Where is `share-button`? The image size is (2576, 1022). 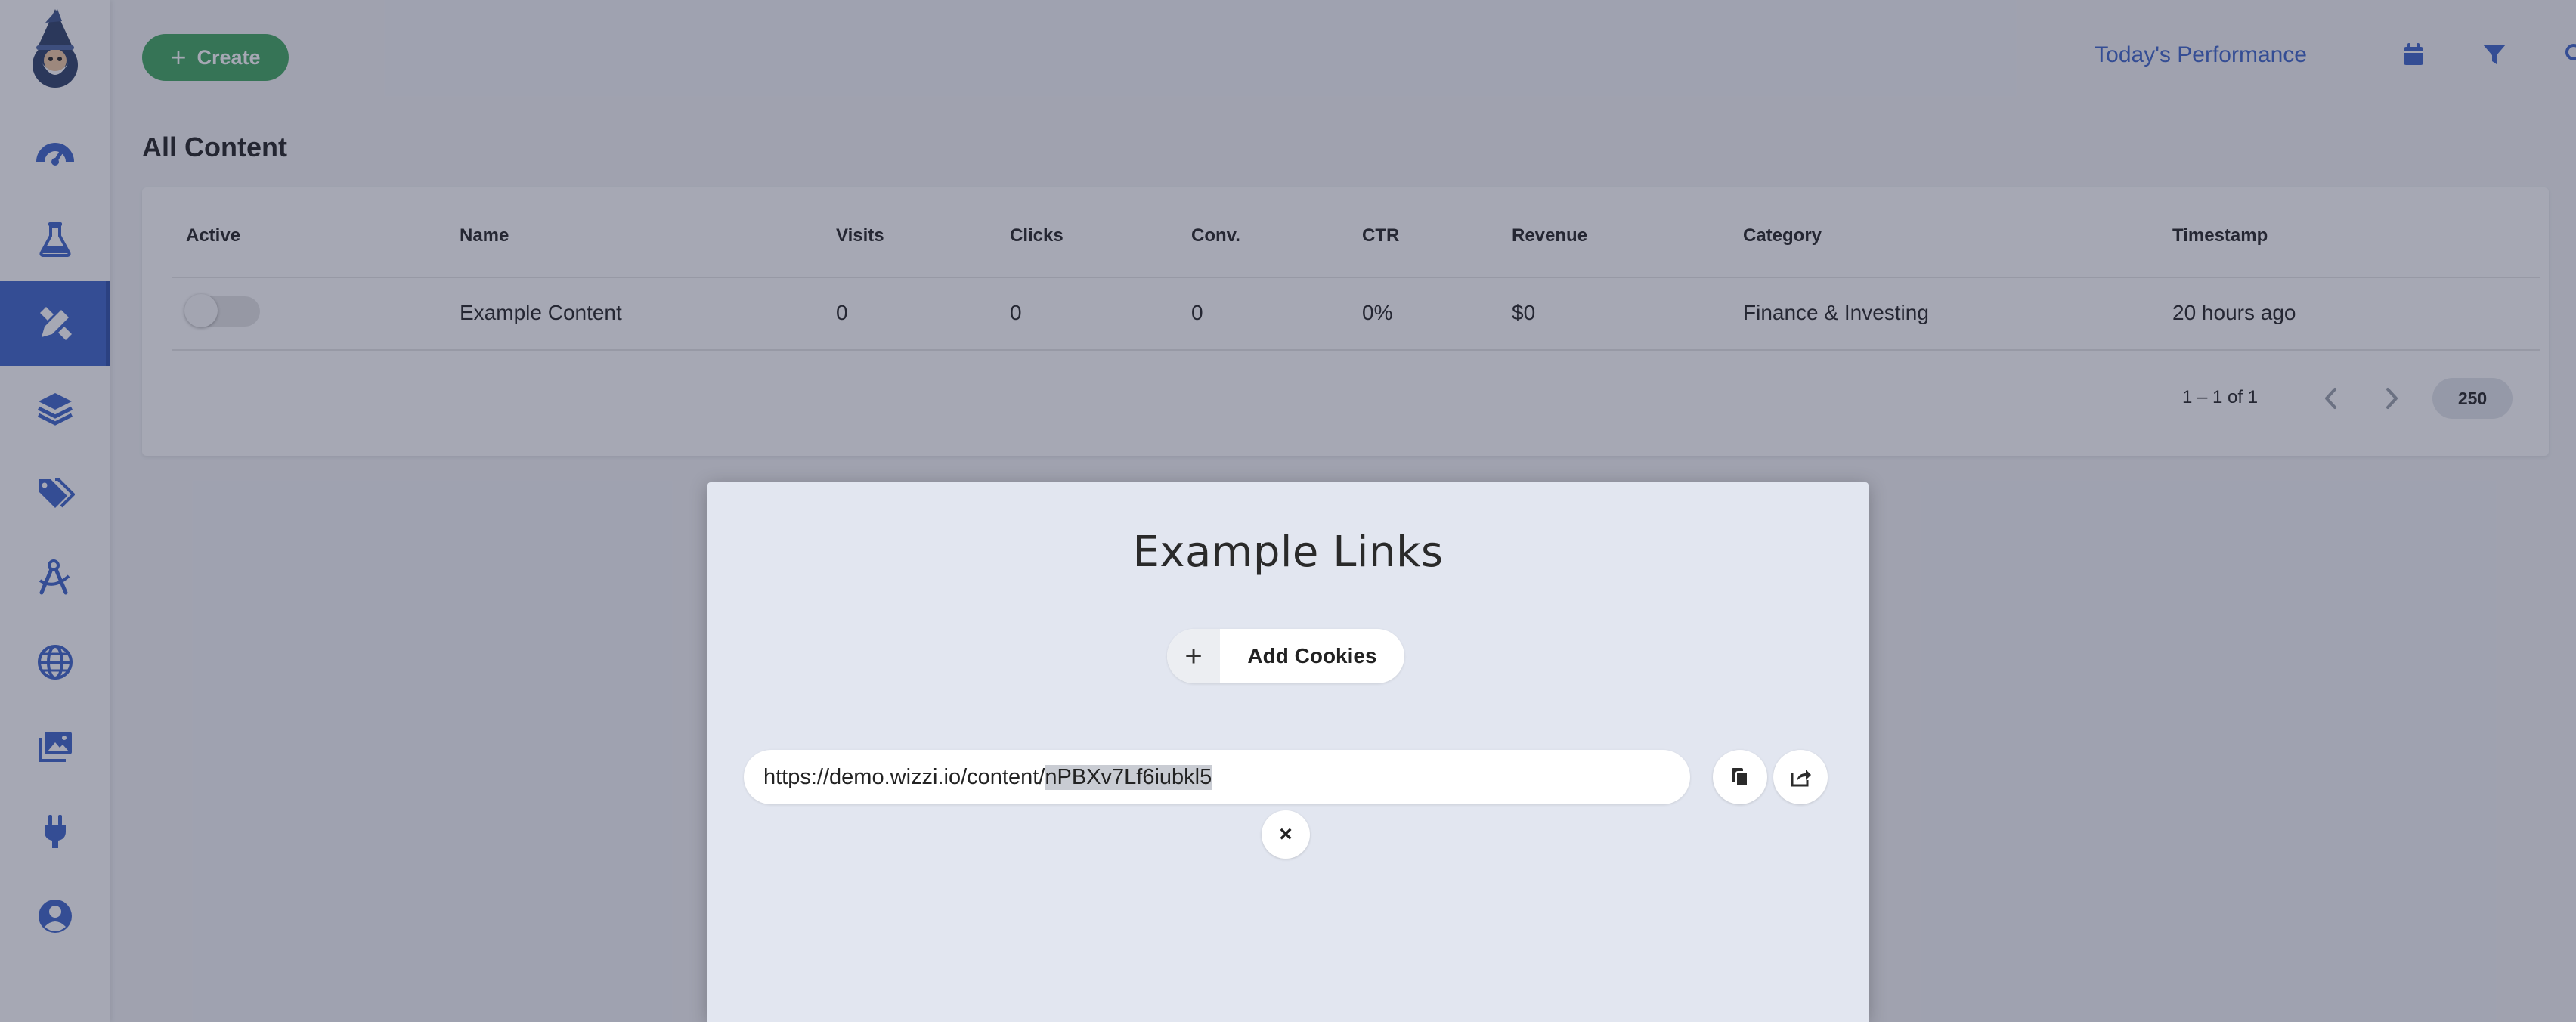
share-button is located at coordinates (1800, 777).